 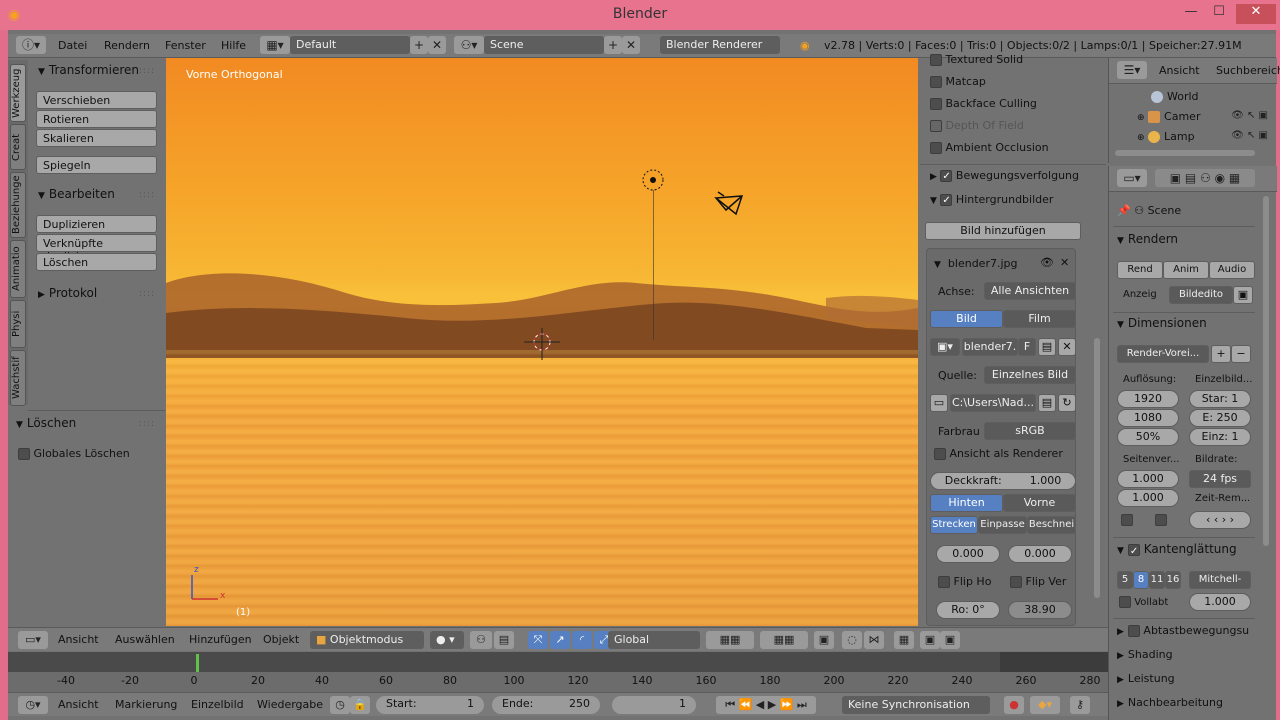 What do you see at coordinates (78, 639) in the screenshot?
I see `view-menu: Ansicht` at bounding box center [78, 639].